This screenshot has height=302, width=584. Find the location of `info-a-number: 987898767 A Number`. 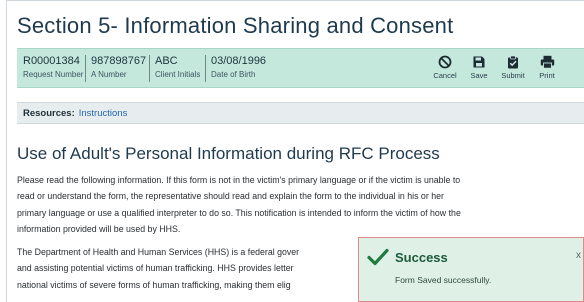

info-a-number: 987898767 A Number is located at coordinates (118, 67).